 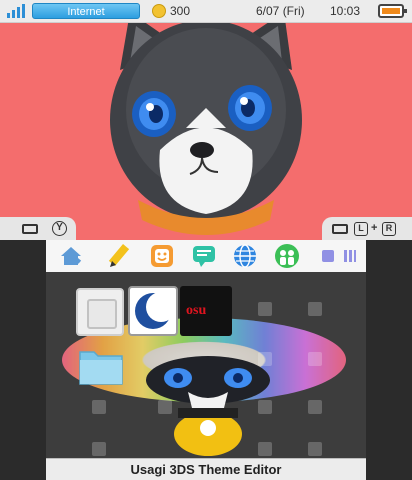 I want to click on date-display: 6/07 (Fri), so click(x=280, y=11).